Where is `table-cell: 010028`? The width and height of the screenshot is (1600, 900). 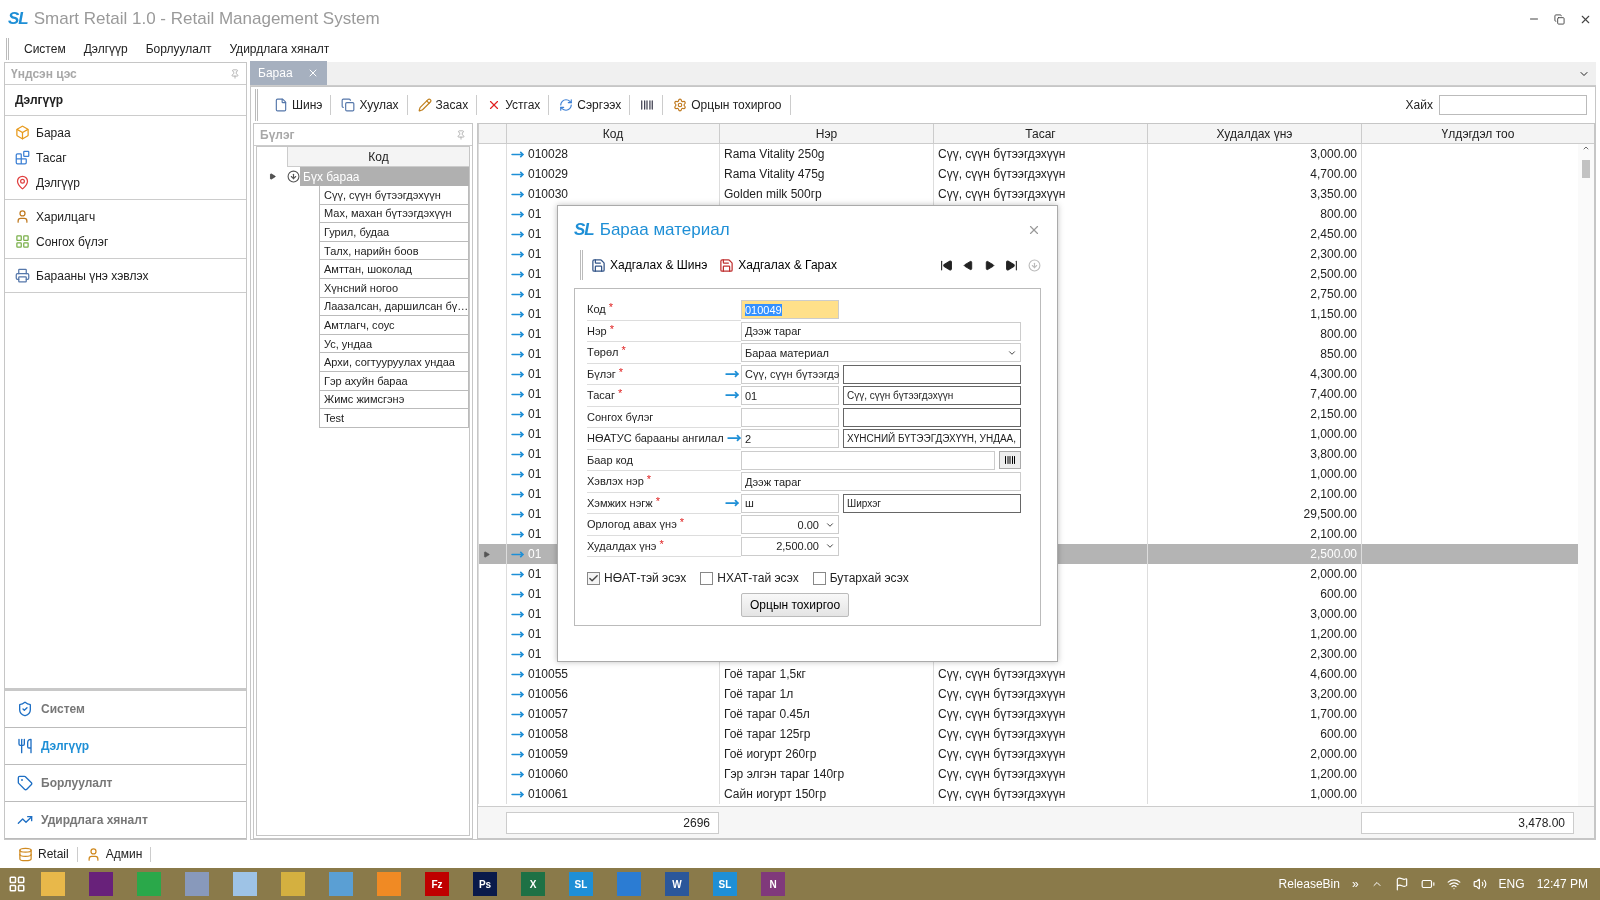
table-cell: 010028 is located at coordinates (548, 154).